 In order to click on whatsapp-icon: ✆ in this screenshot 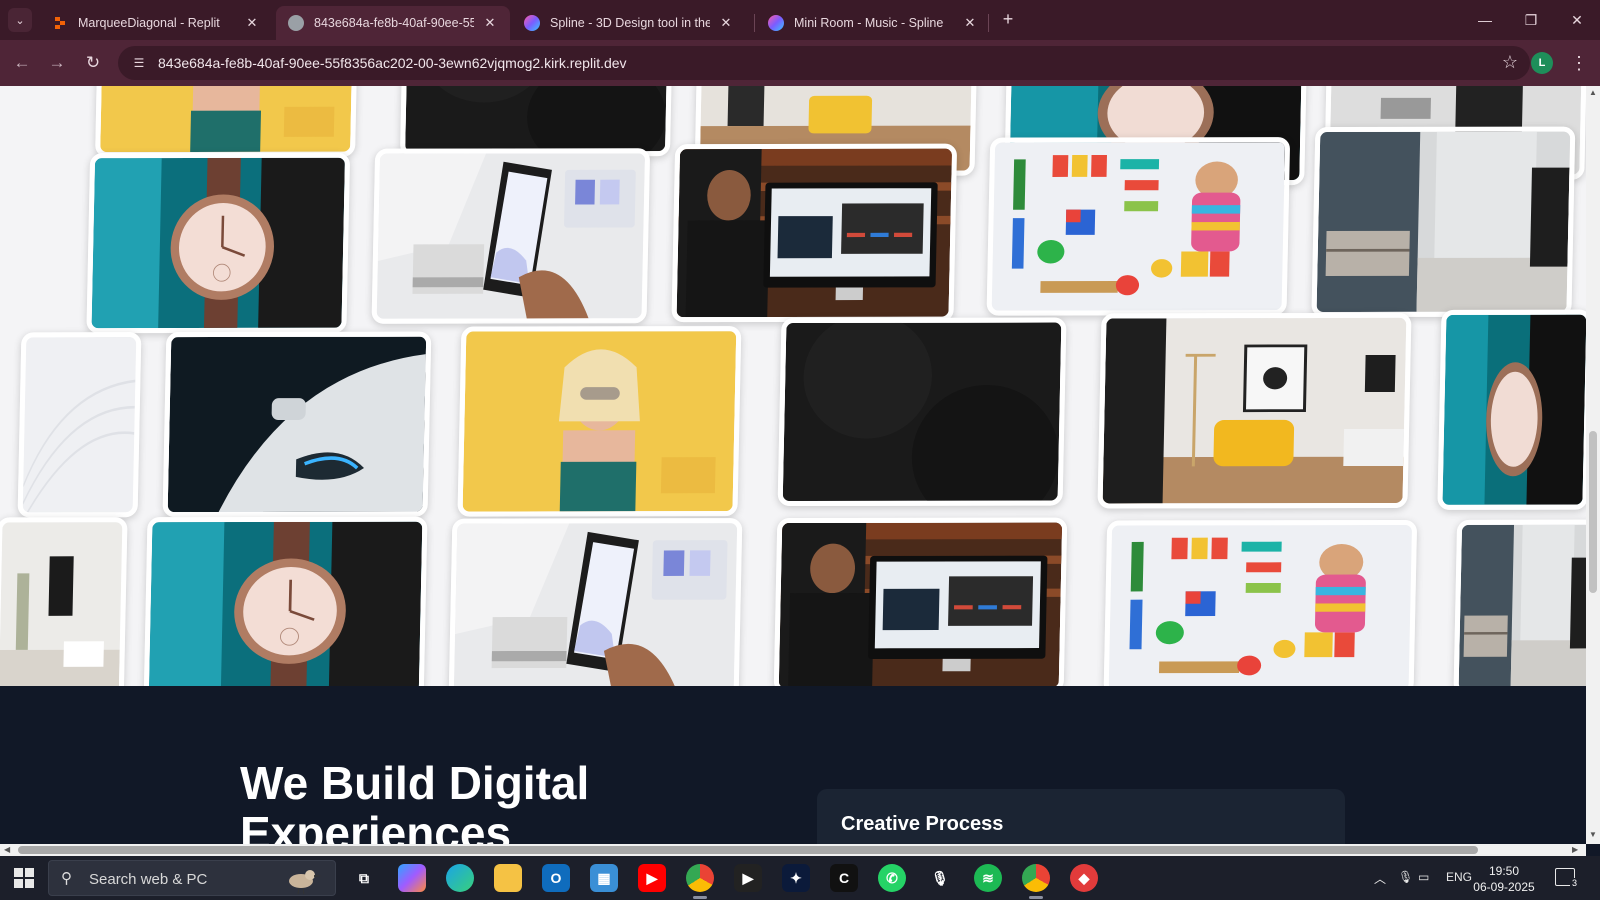, I will do `click(892, 878)`.